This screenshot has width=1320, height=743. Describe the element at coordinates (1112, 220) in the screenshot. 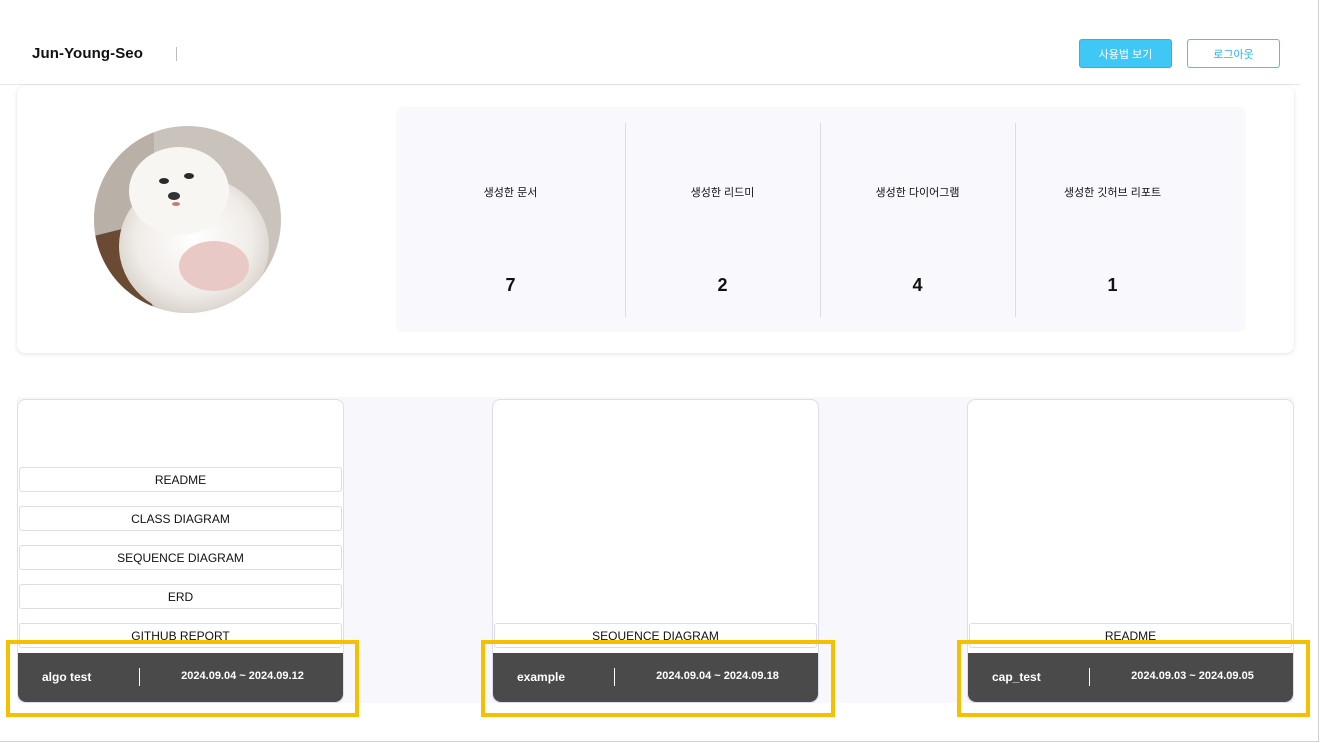

I see `stat-github-reports: 생성한 깃허브 리포트 1` at that location.